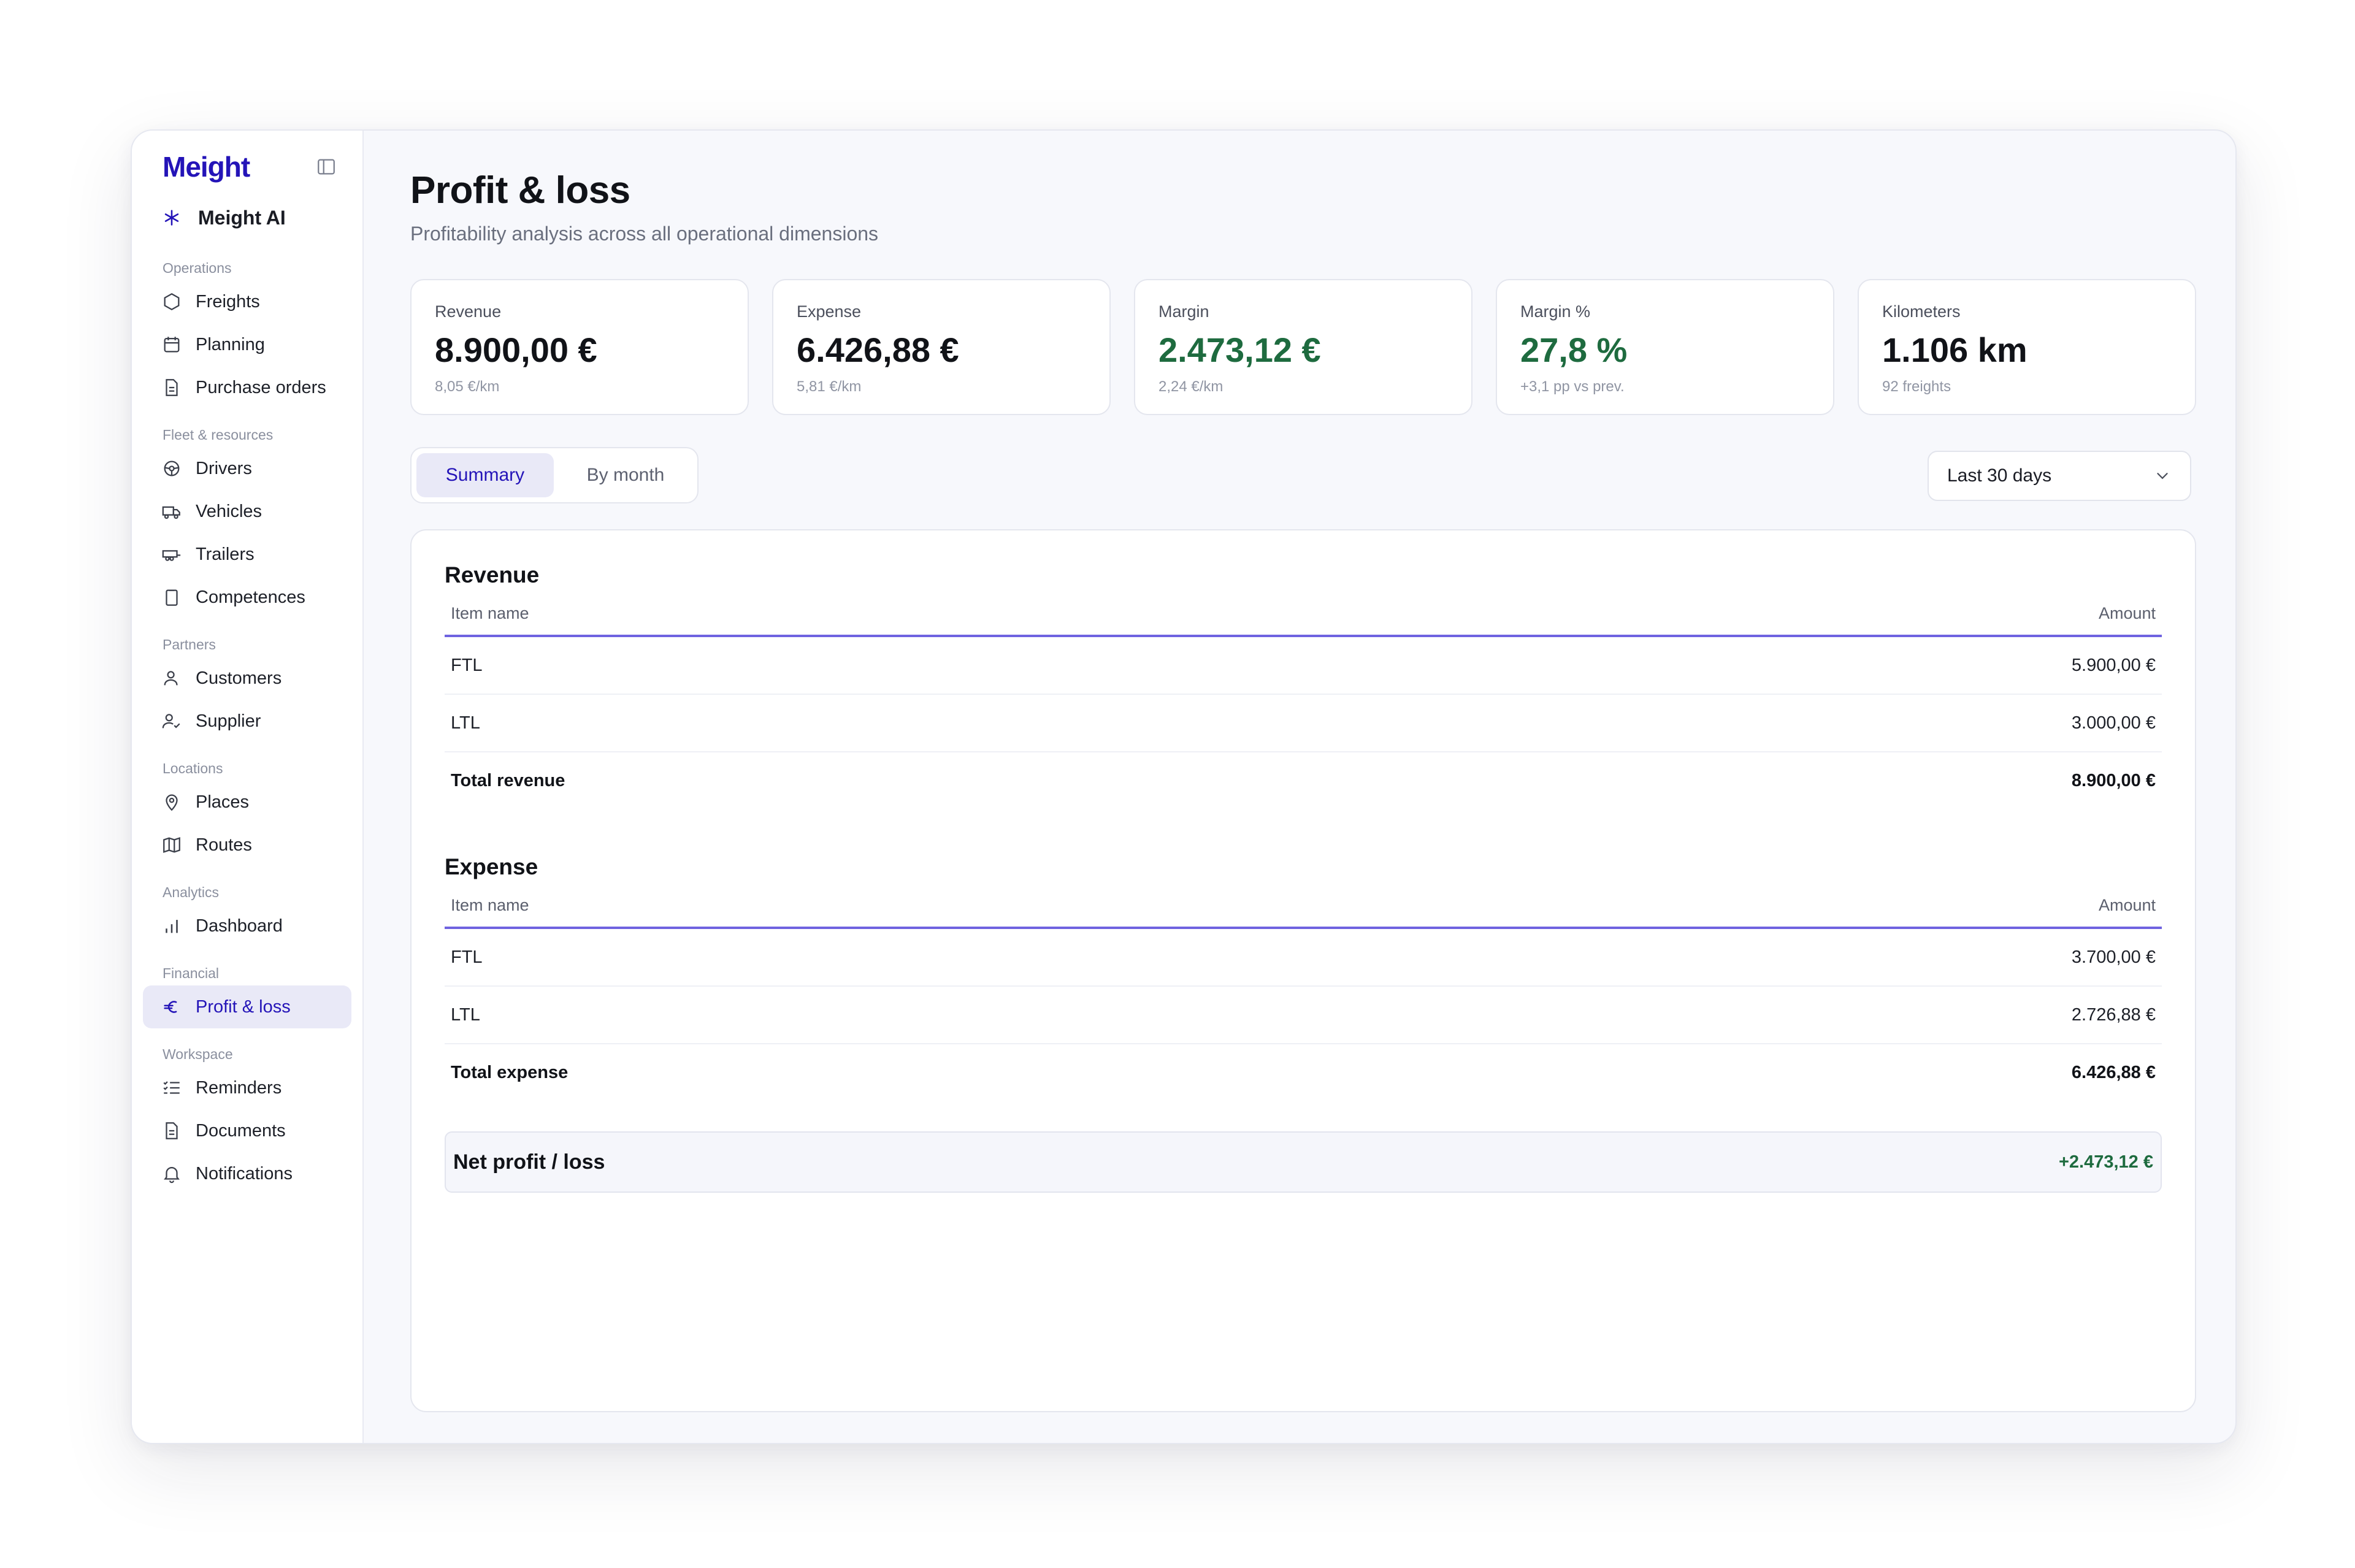 Image resolution: width=2355 pixels, height=1568 pixels. What do you see at coordinates (198, 1054) in the screenshot?
I see `section-label-workspace: Workspace` at bounding box center [198, 1054].